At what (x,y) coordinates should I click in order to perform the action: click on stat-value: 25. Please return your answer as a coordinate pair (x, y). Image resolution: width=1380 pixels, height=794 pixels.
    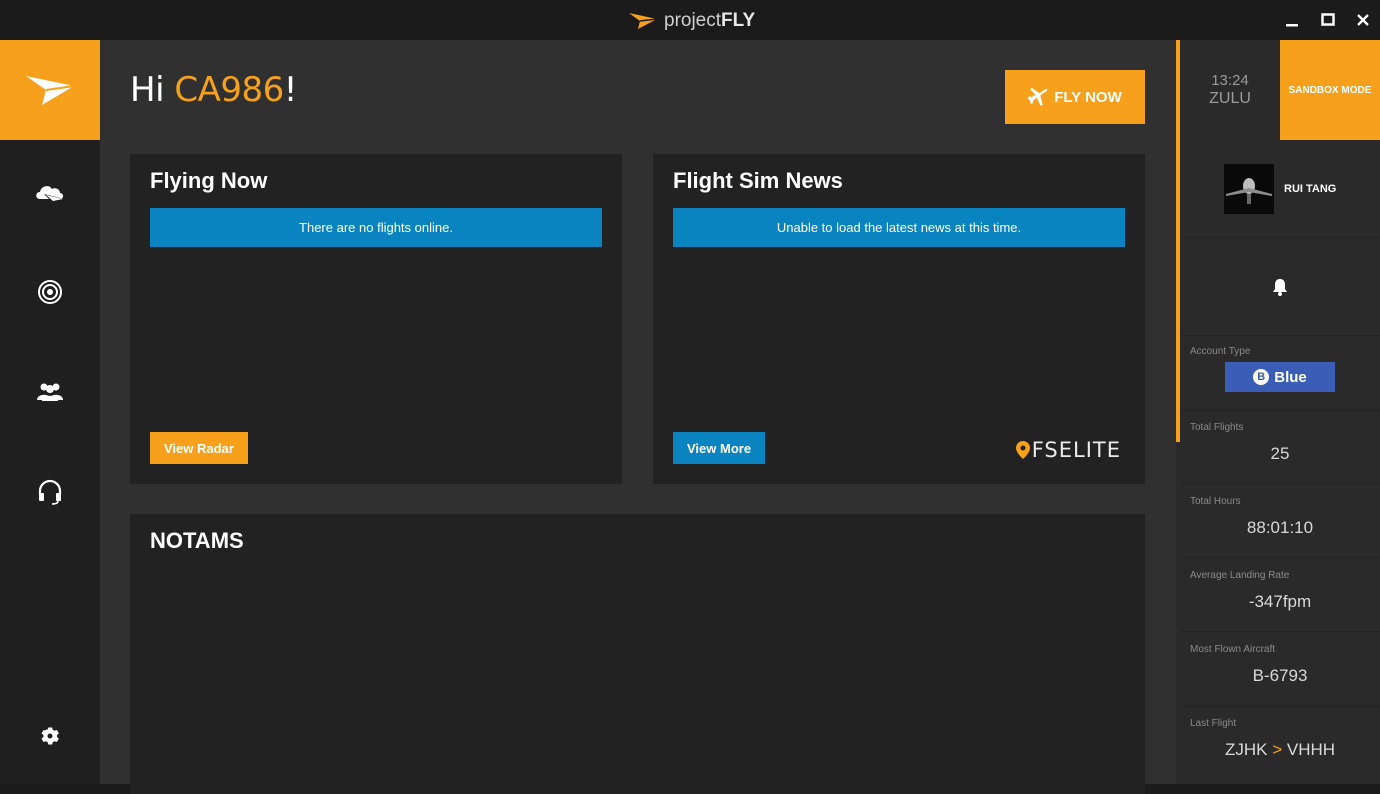
    Looking at the image, I should click on (1280, 453).